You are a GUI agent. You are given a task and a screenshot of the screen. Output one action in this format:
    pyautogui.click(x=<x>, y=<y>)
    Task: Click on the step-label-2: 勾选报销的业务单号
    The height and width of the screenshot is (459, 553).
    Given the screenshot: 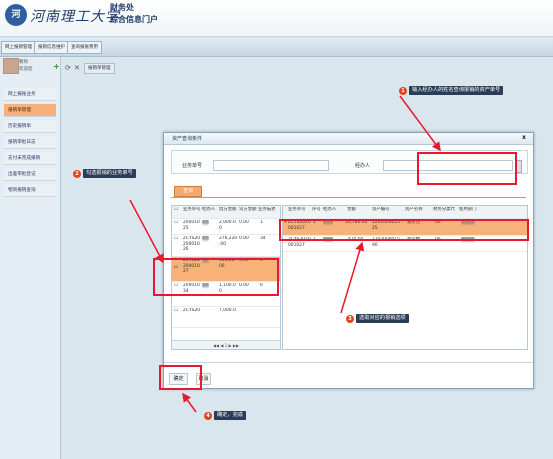 What is the action you would take?
    pyautogui.click(x=109, y=173)
    